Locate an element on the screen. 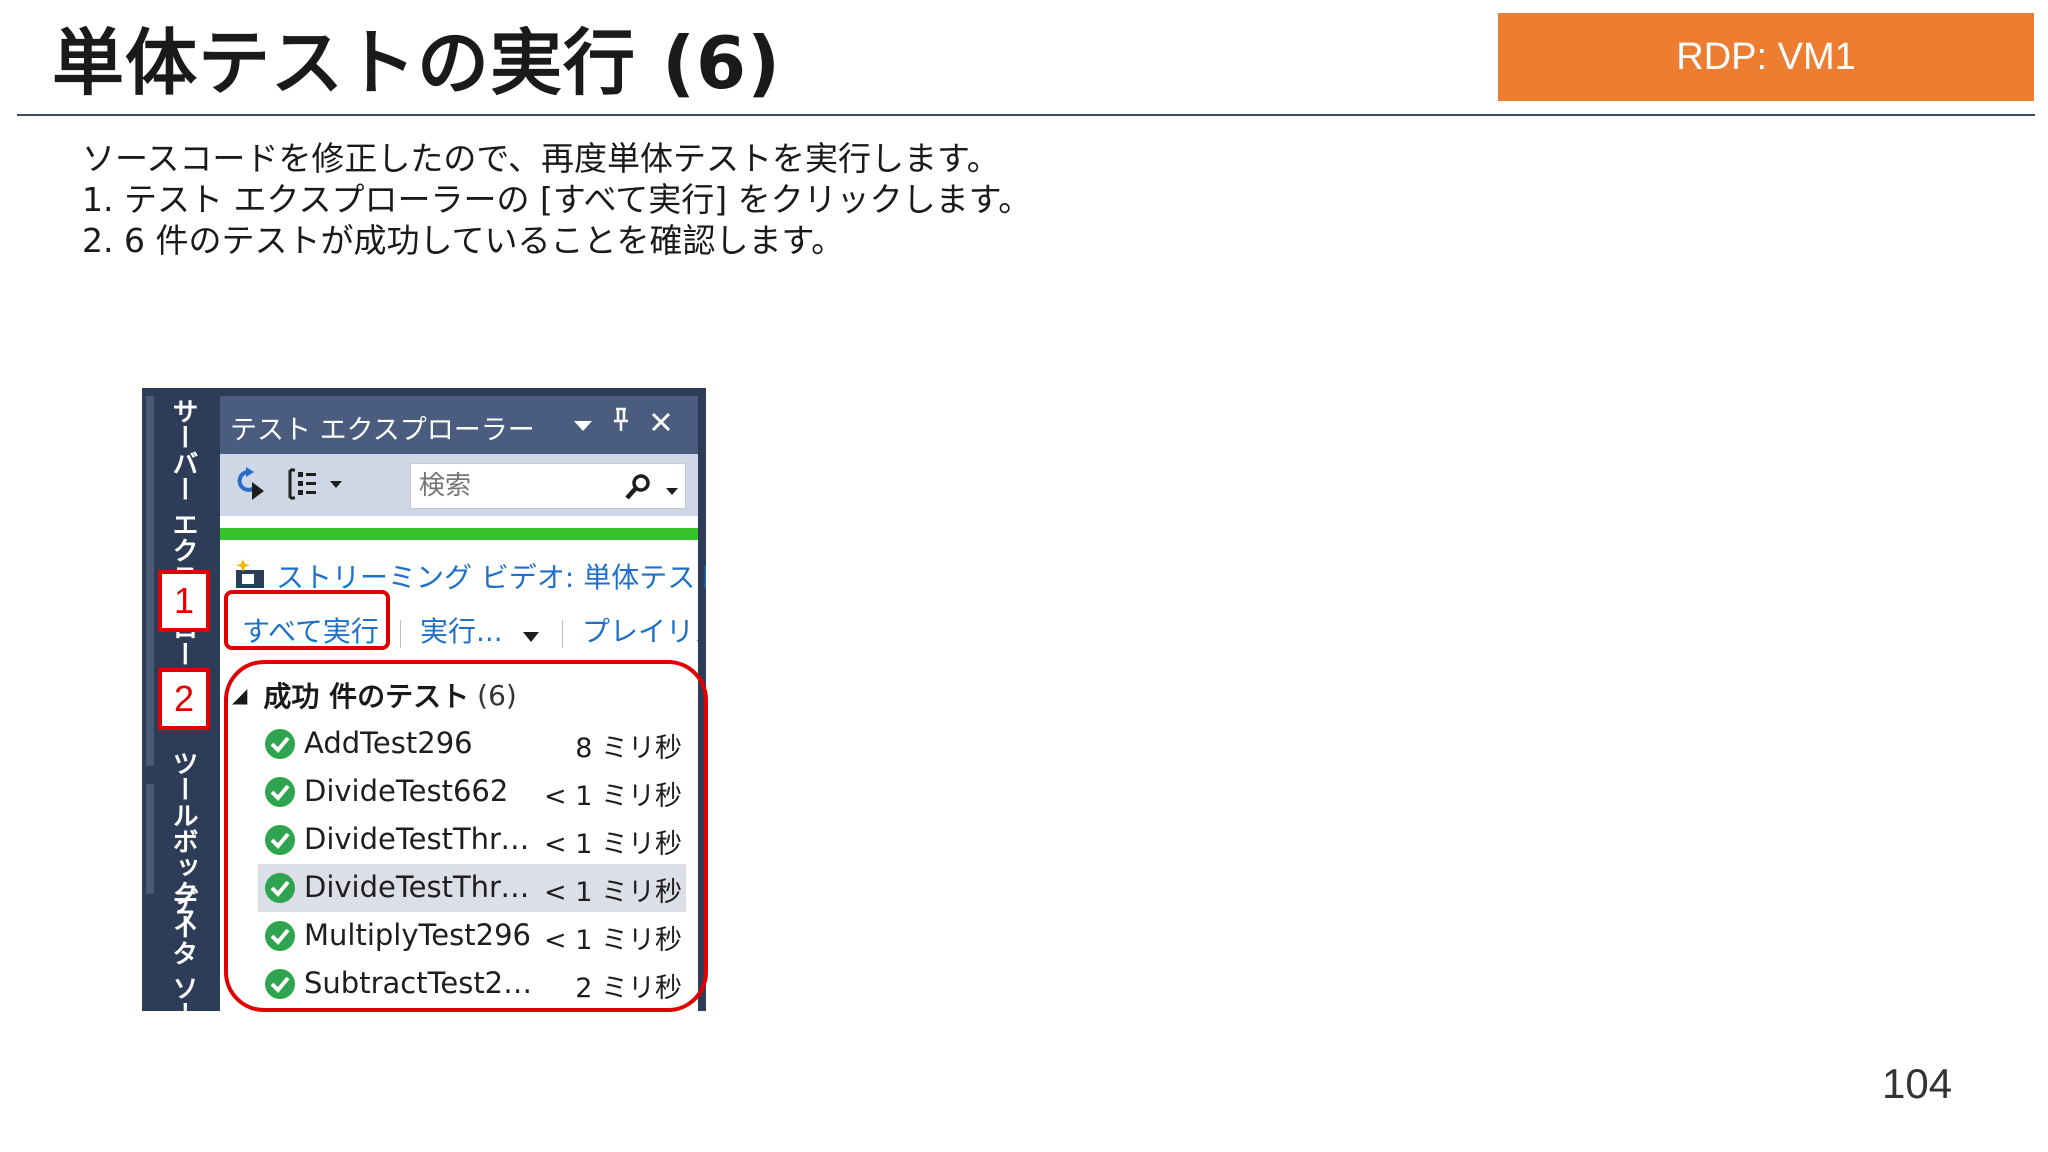 This screenshot has width=2048, height=1152. playlist-link: プレイリスト is located at coordinates (640, 632).